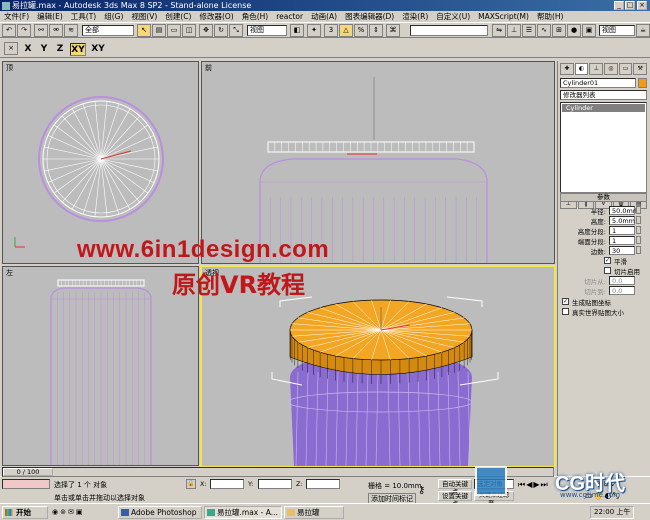 This screenshot has width=650, height=520. I want to click on axis-xy2-button: XY, so click(98, 49).